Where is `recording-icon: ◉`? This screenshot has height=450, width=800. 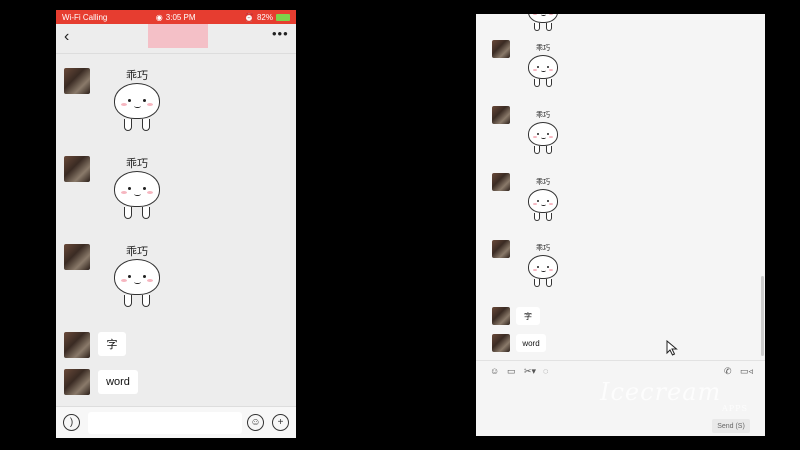 recording-icon: ◉ is located at coordinates (159, 17).